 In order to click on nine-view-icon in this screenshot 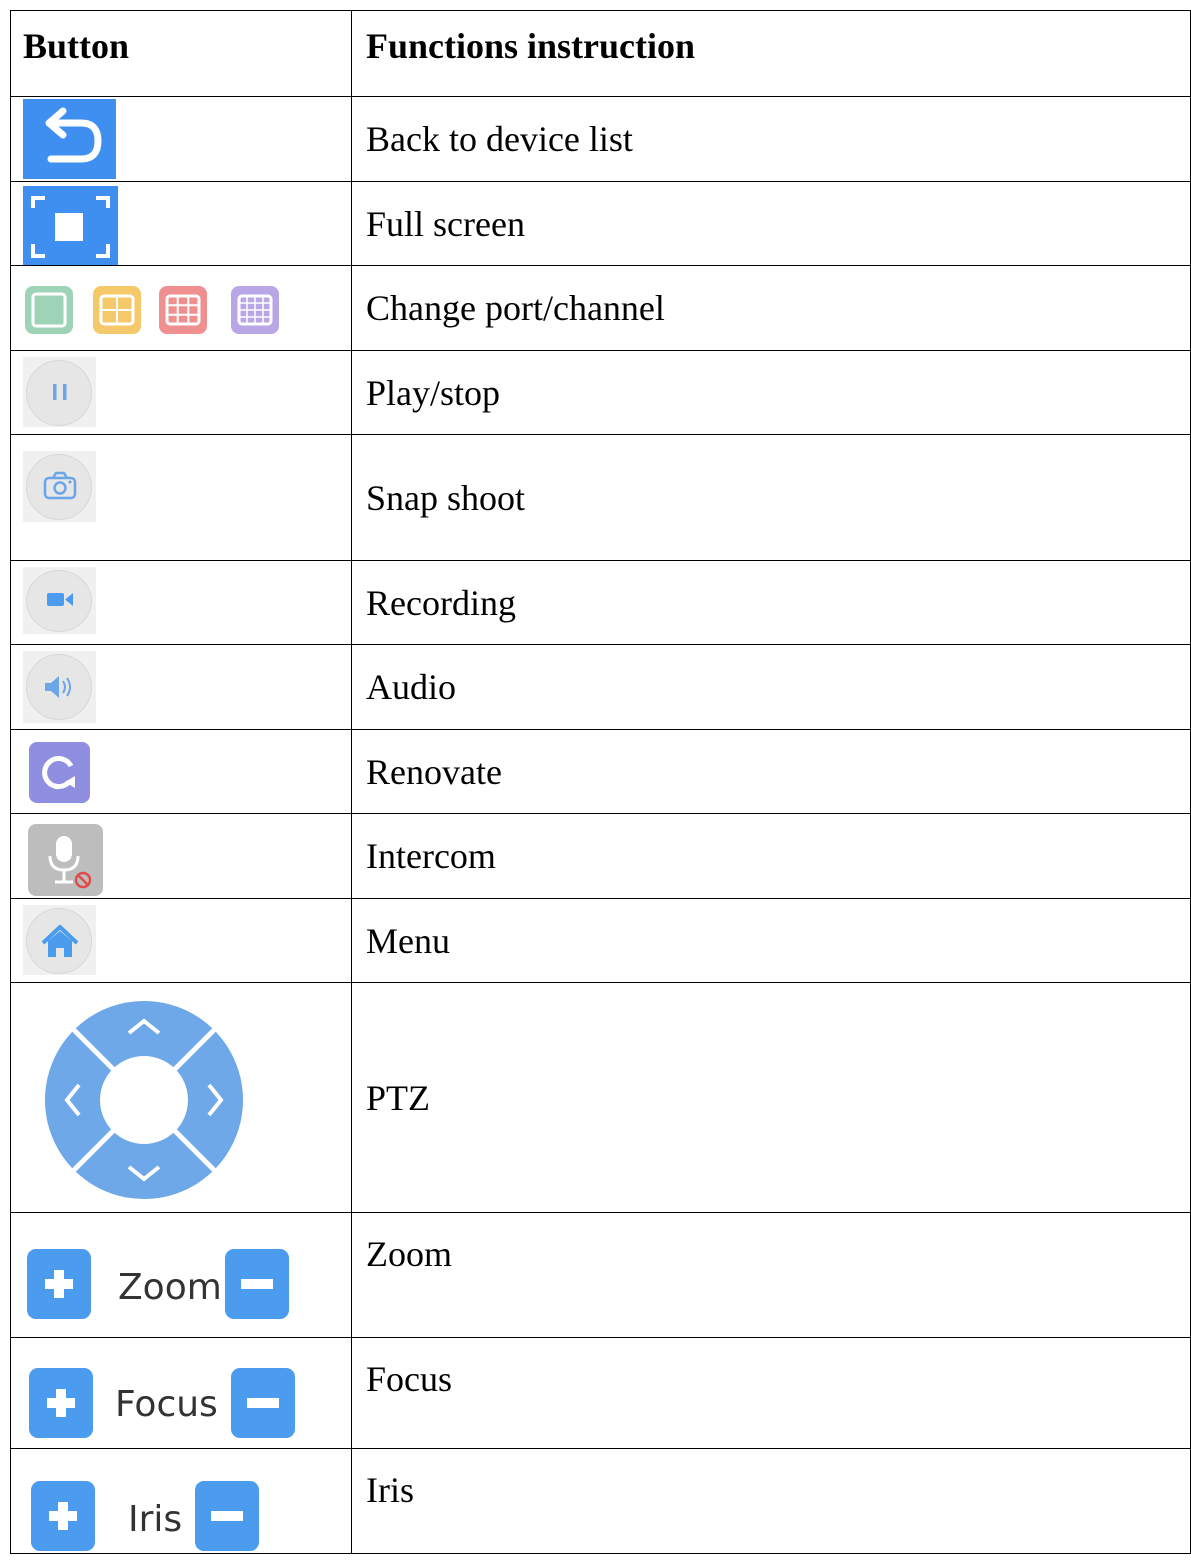, I will do `click(183, 310)`.